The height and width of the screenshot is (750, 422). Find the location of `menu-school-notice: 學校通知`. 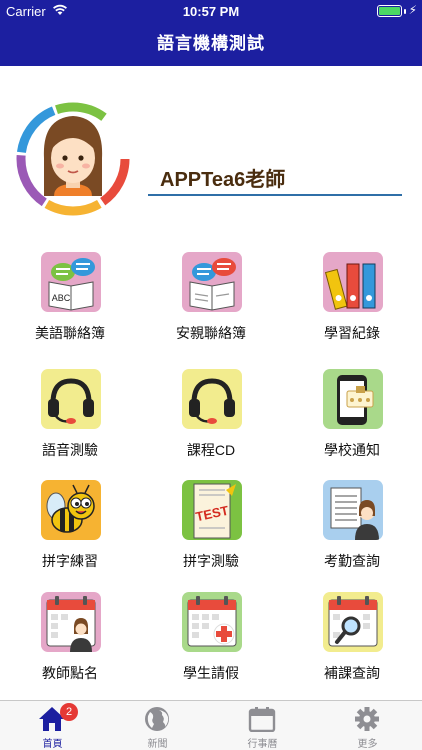

menu-school-notice: 學校通知 is located at coordinates (352, 419).